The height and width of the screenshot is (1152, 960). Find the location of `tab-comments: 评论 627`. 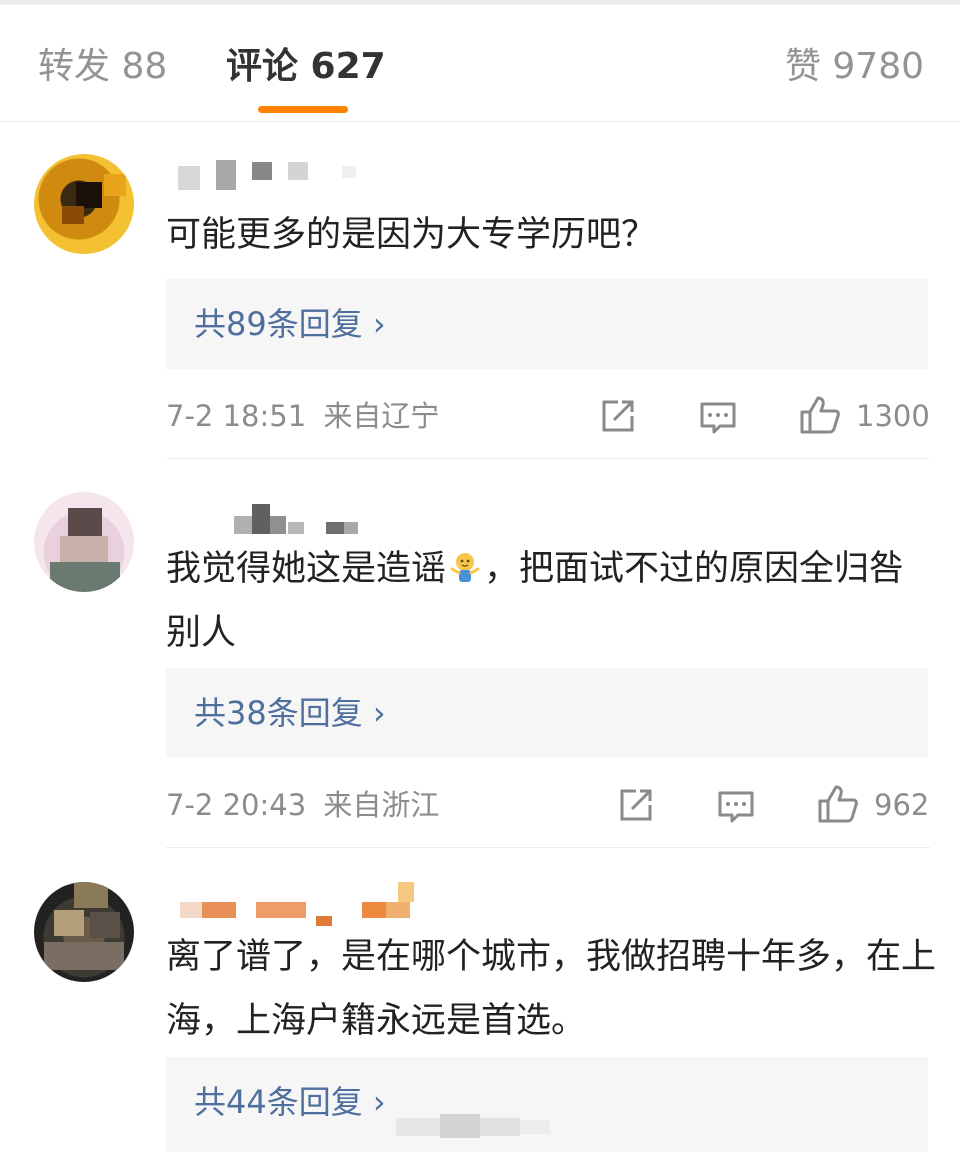

tab-comments: 评论 627 is located at coordinates (306, 67).